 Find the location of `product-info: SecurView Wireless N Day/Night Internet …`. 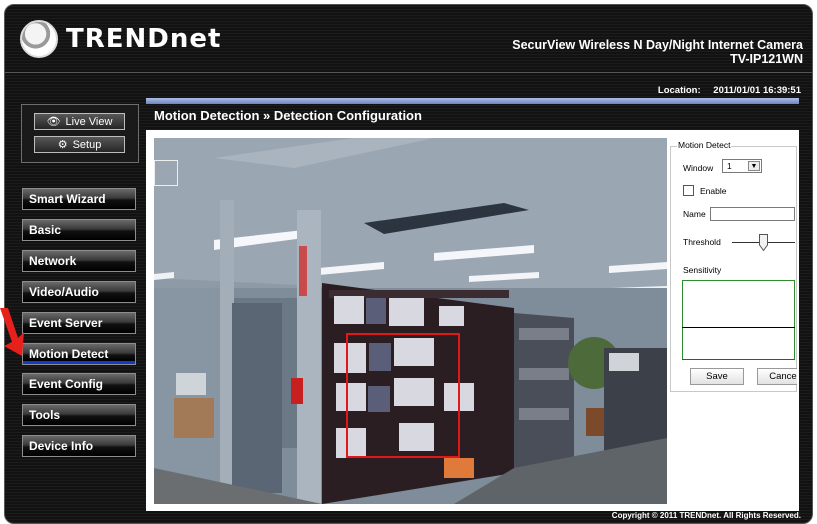

product-info: SecurView Wireless N Day/Night Internet … is located at coordinates (657, 52).